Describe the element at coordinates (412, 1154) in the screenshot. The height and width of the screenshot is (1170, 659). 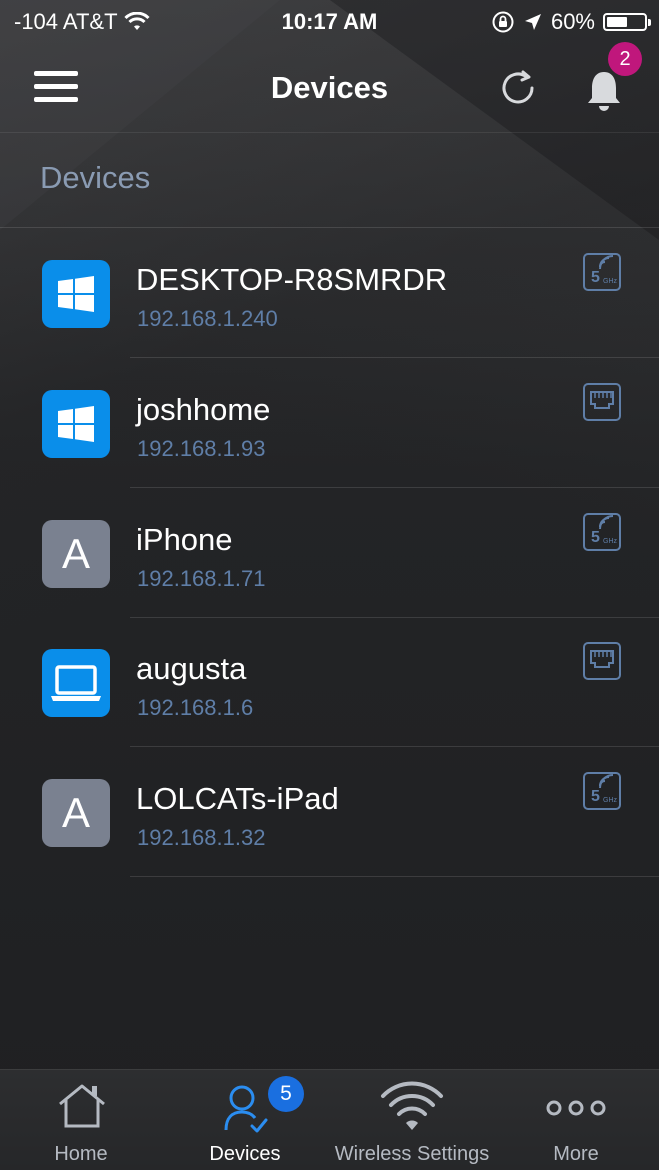
I see `tab-label: Wireless Settings` at that location.